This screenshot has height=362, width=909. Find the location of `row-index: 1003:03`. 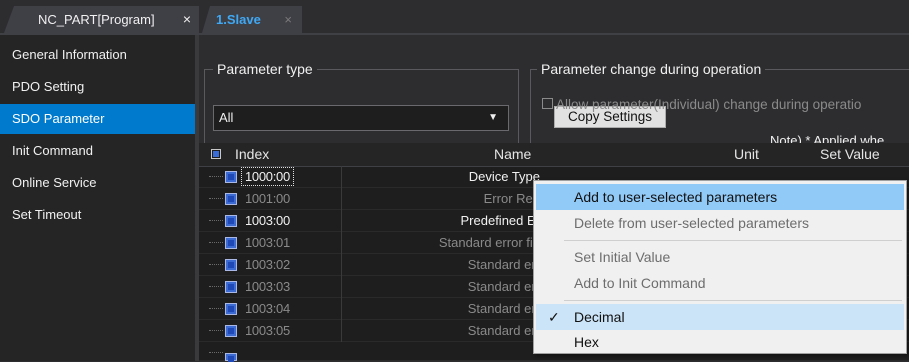

row-index: 1003:03 is located at coordinates (267, 286).